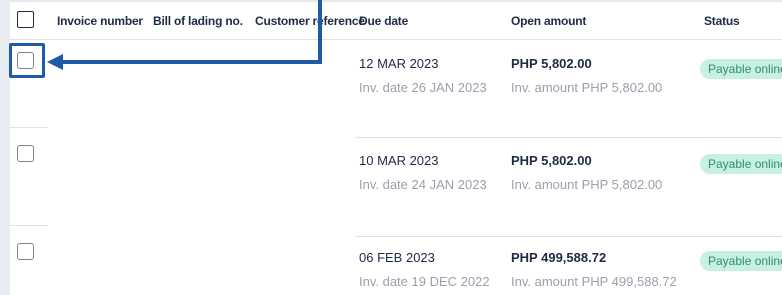  What do you see at coordinates (198, 21) in the screenshot?
I see `column-header-bill-of-lading: Bill of lading no.` at bounding box center [198, 21].